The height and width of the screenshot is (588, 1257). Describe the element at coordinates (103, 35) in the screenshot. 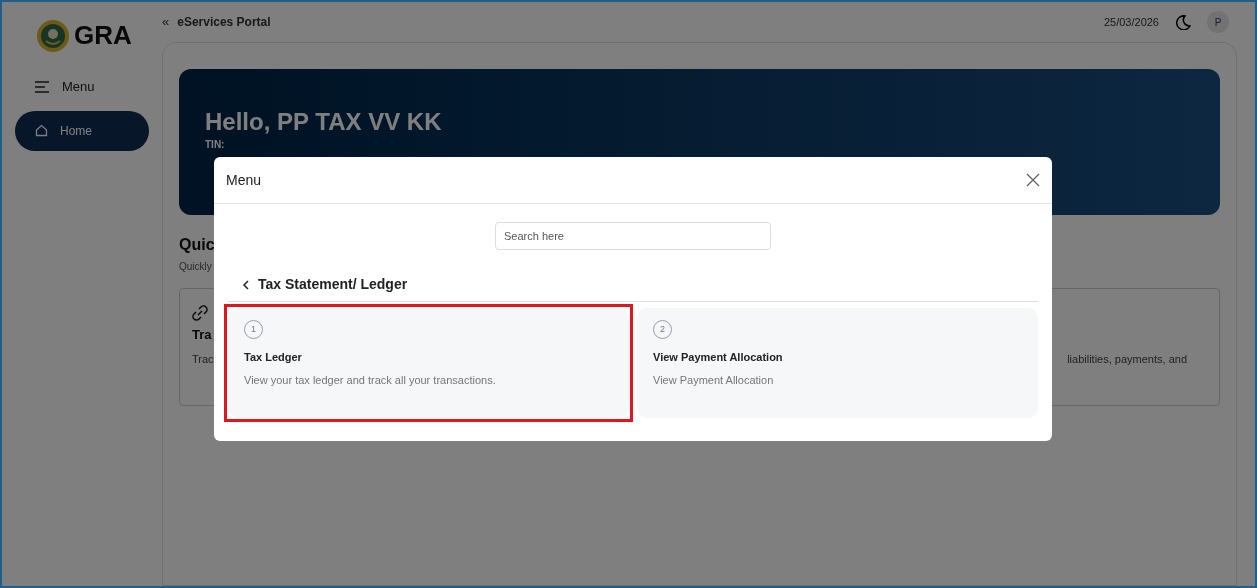

I see `logo-text: GRA` at that location.